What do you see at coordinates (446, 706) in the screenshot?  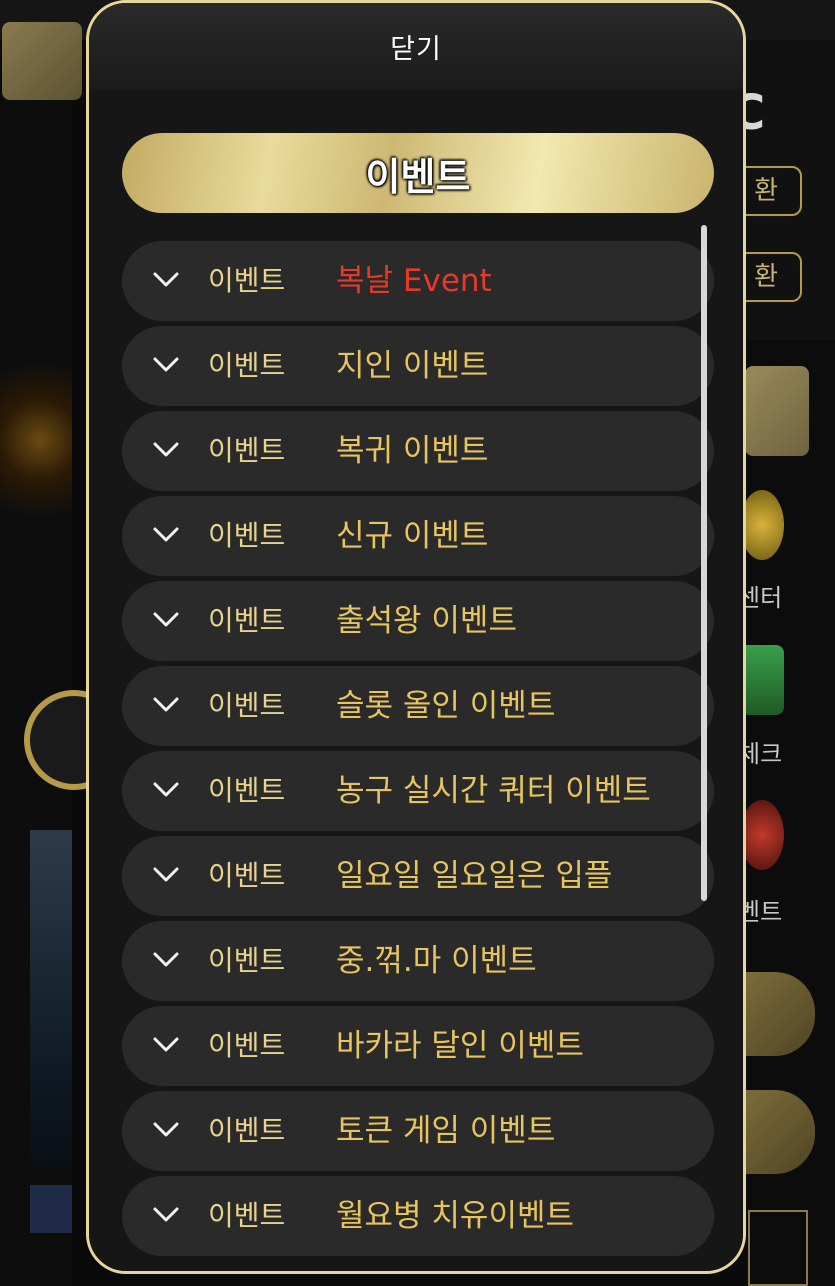 I see `event-title: 슬롯 올인 이벤트` at bounding box center [446, 706].